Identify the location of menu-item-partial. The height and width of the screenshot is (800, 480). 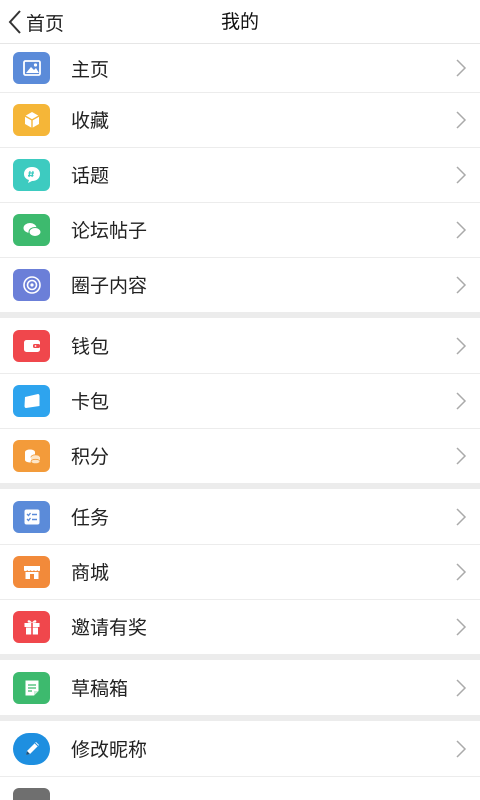
(240, 788).